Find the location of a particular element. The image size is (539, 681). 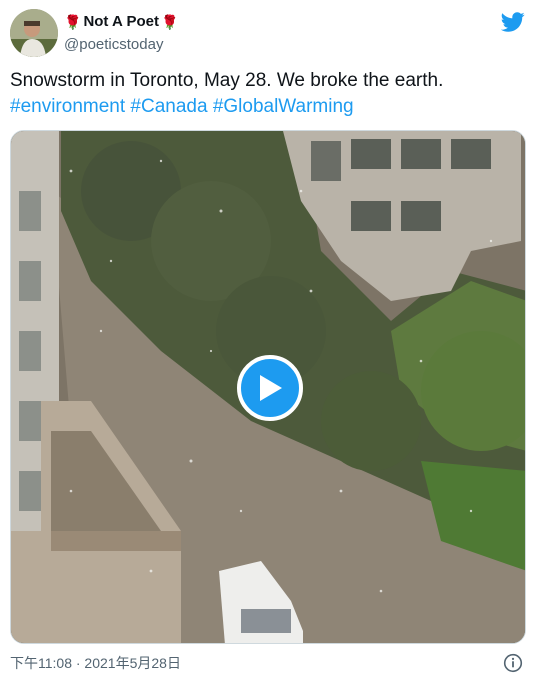

author-handle: @poeticstoday is located at coordinates (121, 45).